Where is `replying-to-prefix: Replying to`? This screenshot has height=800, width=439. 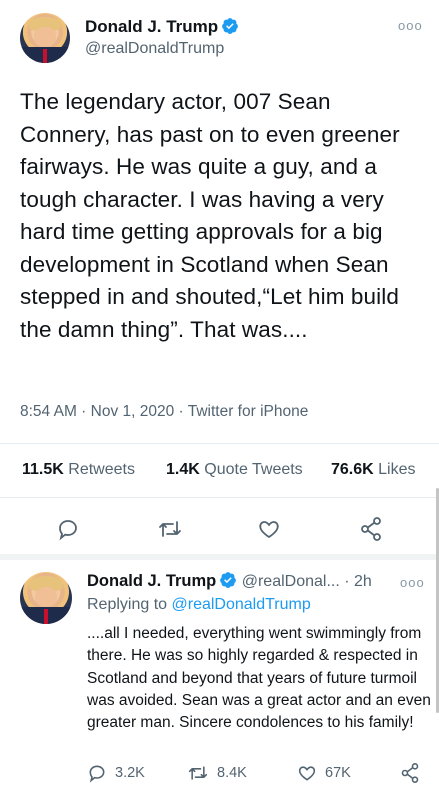 replying-to-prefix: Replying to is located at coordinates (127, 604).